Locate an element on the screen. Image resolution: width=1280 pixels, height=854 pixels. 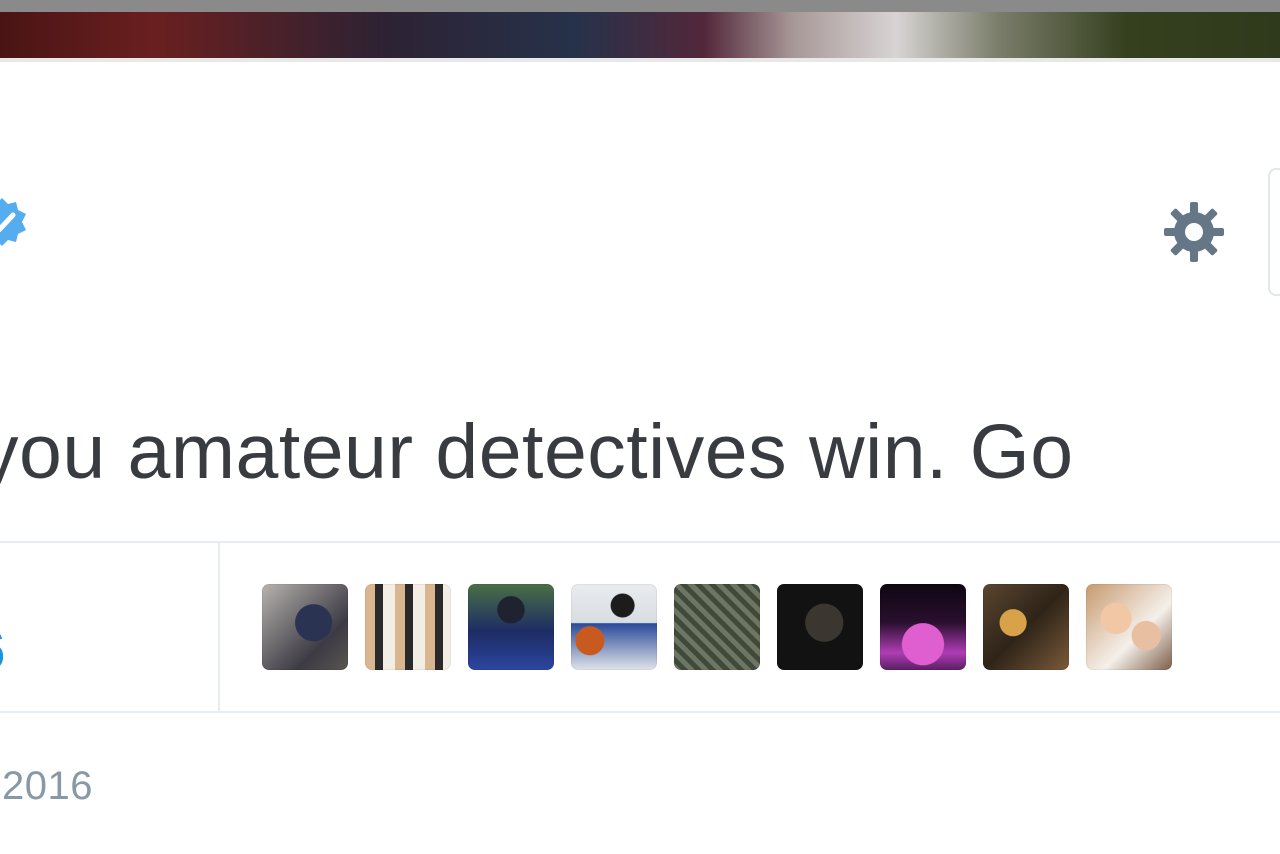
liker-avatars is located at coordinates (717, 627).